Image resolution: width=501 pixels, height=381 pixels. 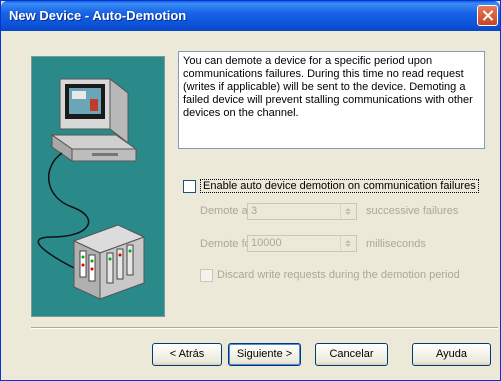 I want to click on title-bar: New Device - Auto-Demotion, so click(x=250, y=16).